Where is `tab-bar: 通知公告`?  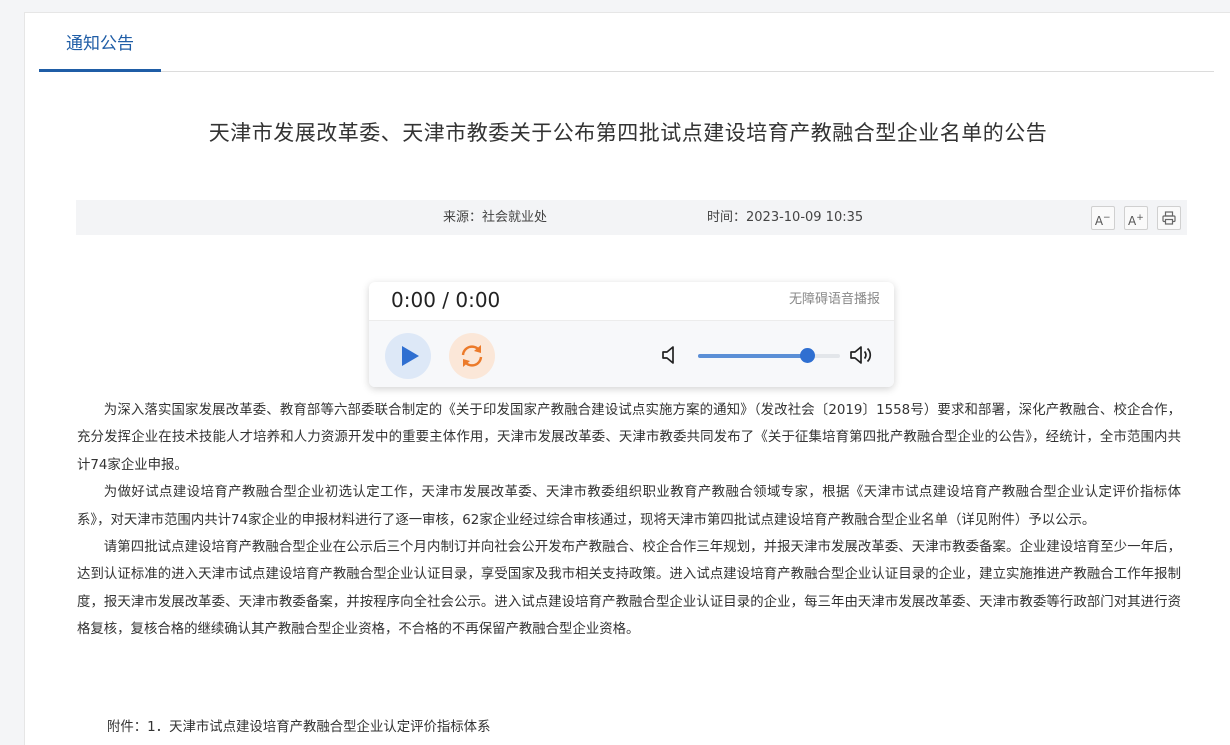 tab-bar: 通知公告 is located at coordinates (626, 42).